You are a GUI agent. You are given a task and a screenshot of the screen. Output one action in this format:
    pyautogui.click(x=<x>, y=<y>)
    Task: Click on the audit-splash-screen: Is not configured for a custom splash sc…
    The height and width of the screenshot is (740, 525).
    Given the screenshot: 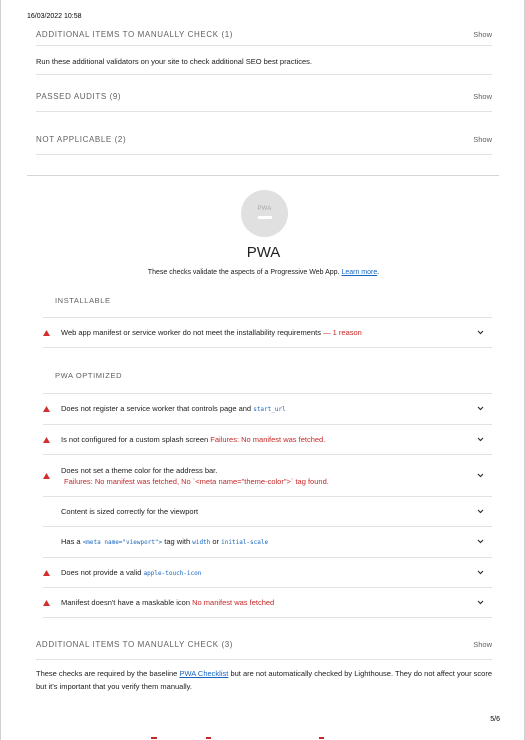 What is the action you would take?
    pyautogui.click(x=267, y=439)
    